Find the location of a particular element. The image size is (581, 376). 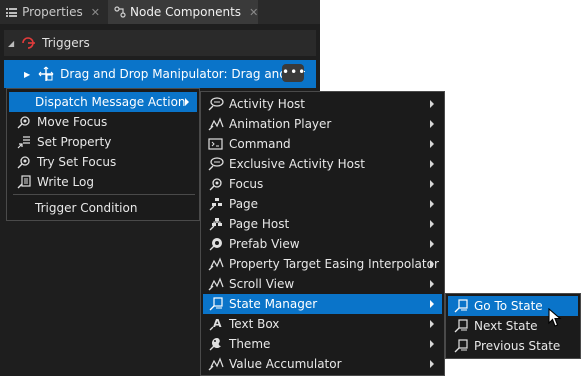

list-icon is located at coordinates (12, 12).